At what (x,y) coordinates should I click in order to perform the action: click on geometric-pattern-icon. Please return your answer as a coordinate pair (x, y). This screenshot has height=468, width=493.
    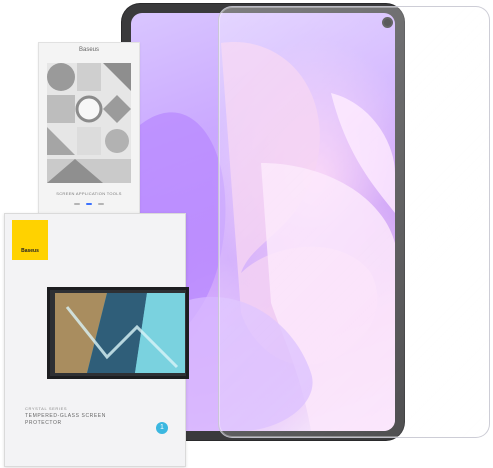
    Looking at the image, I should click on (89, 123).